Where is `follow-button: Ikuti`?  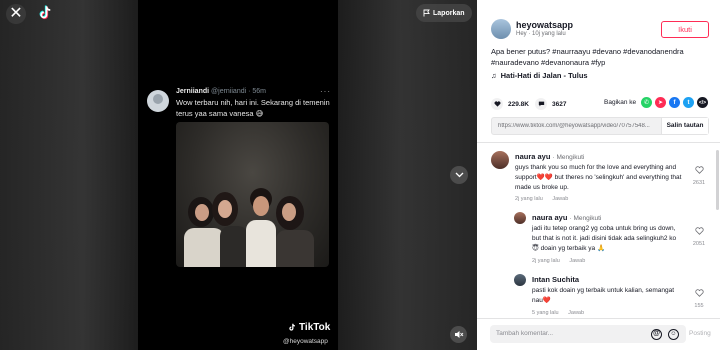 follow-button: Ikuti is located at coordinates (685, 29).